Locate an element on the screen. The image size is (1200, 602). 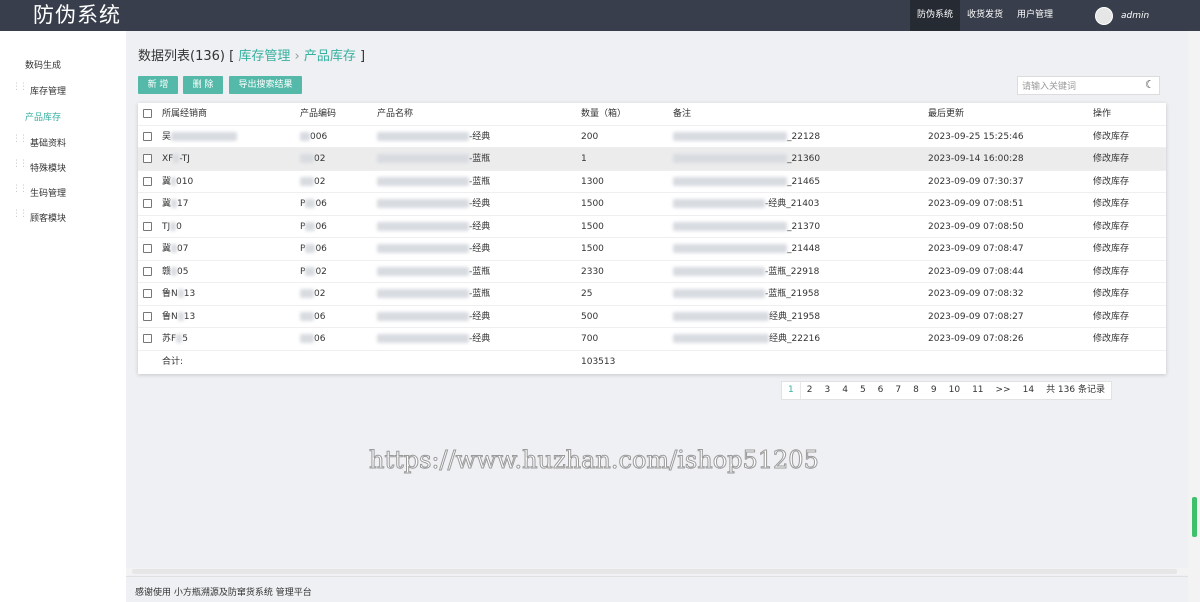
page-link-10: 10 is located at coordinates (954, 390).